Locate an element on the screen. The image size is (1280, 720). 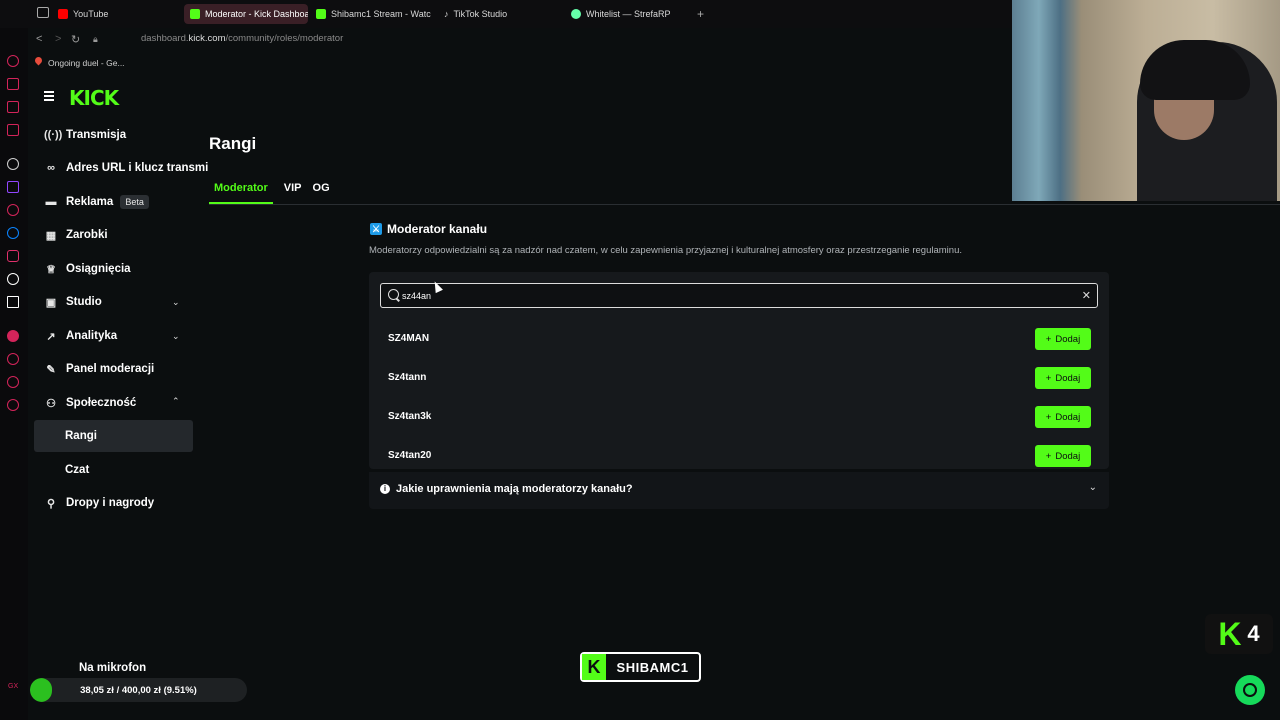
facebook-messenger-icon is located at coordinates (13, 233).